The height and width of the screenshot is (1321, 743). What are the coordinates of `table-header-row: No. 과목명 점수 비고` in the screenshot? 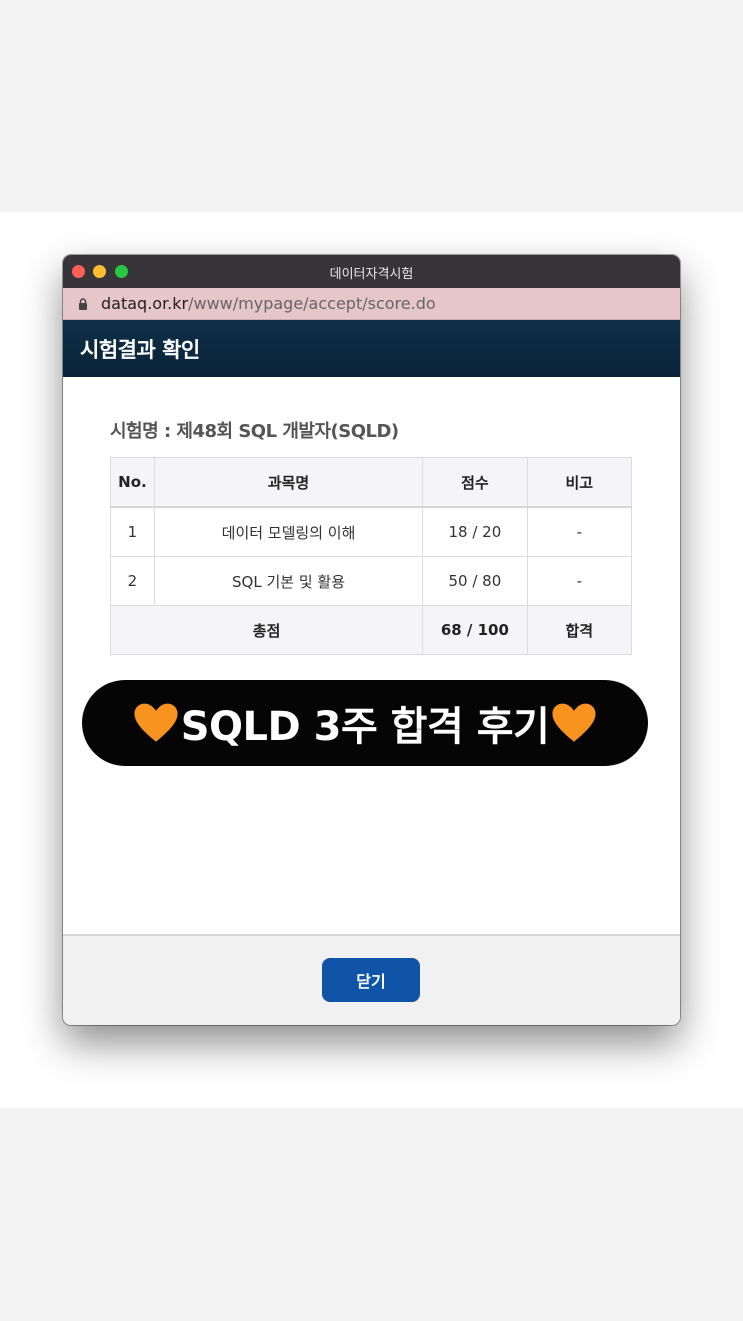 It's located at (371, 482).